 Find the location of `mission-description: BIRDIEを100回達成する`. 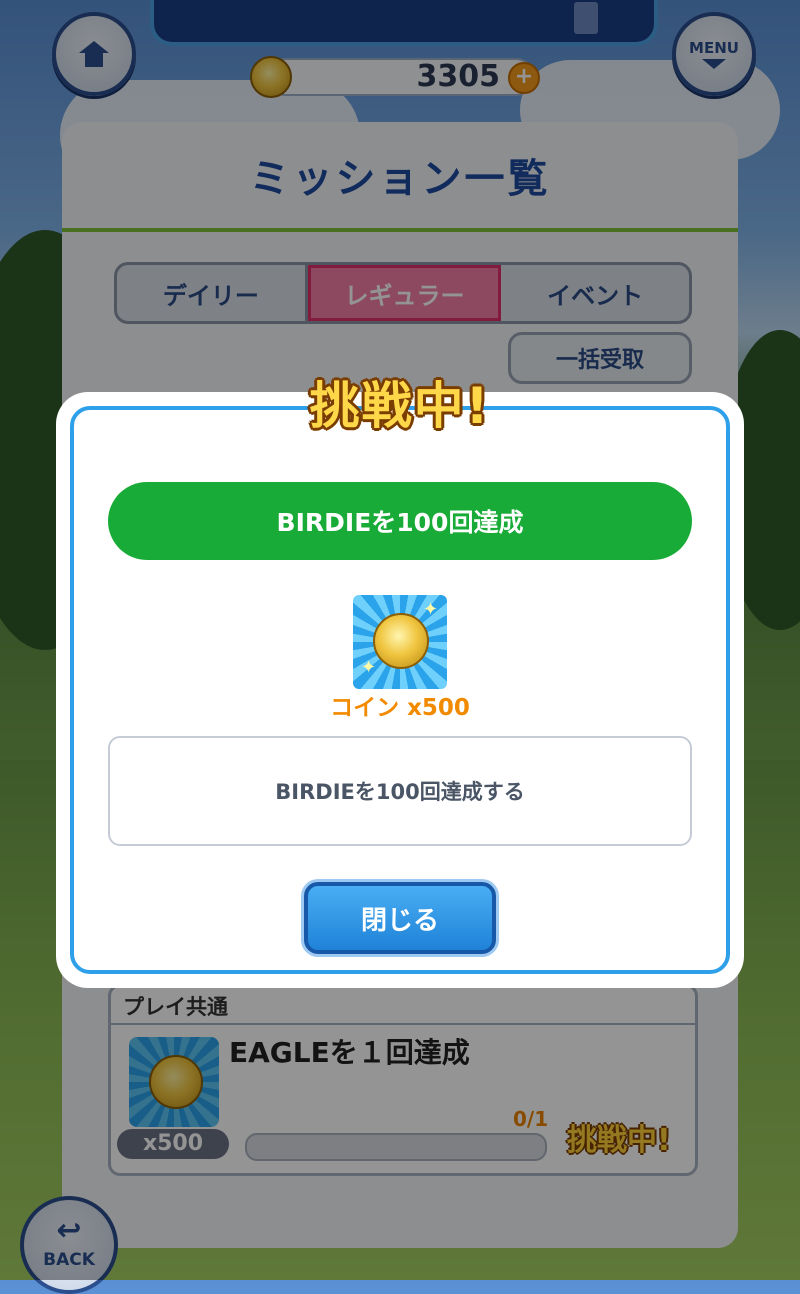

mission-description: BIRDIEを100回達成する is located at coordinates (400, 791).